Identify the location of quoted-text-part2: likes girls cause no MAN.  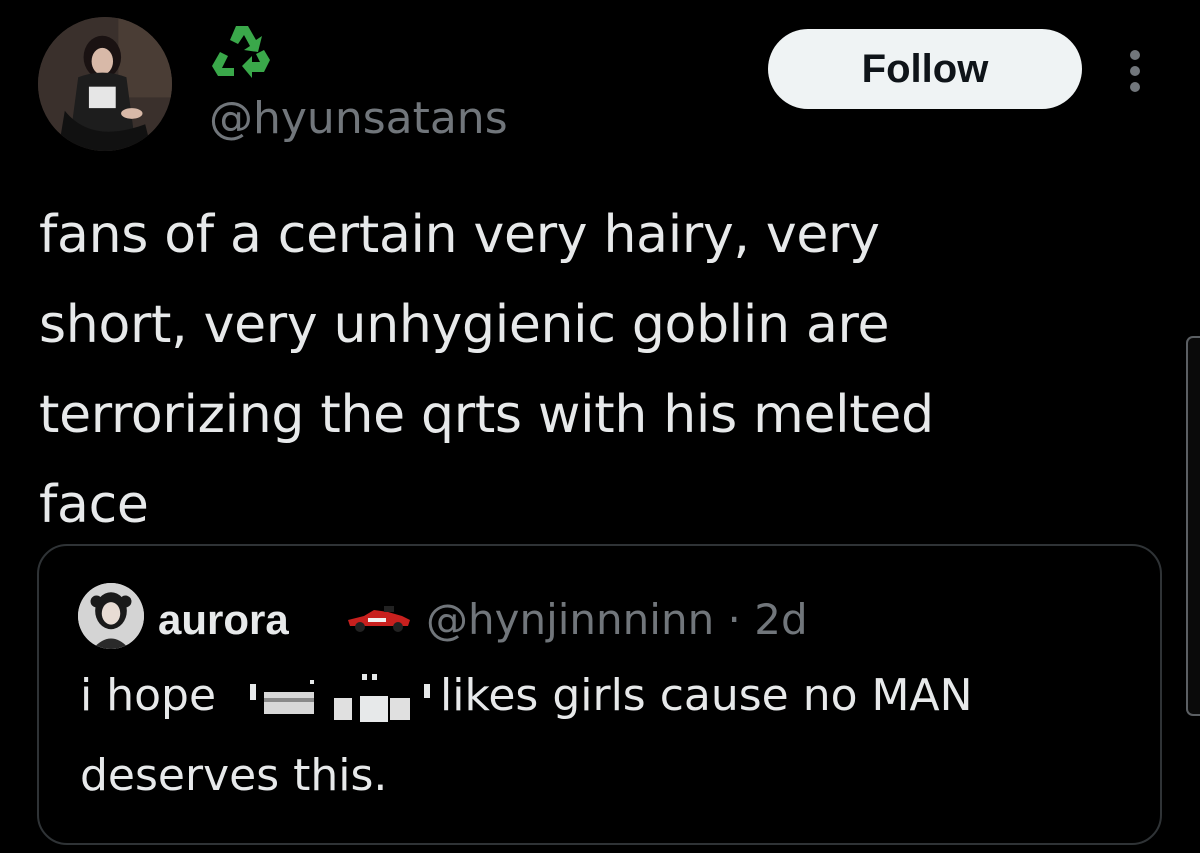
(706, 695).